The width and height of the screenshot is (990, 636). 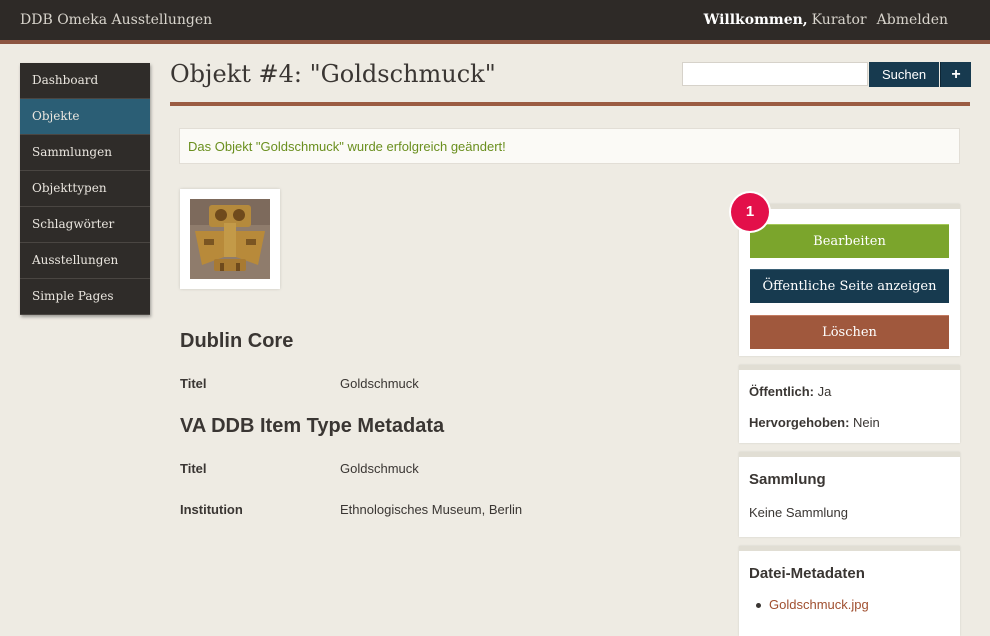 I want to click on sidebar-item-dashboard: Dashboard, so click(x=85, y=81).